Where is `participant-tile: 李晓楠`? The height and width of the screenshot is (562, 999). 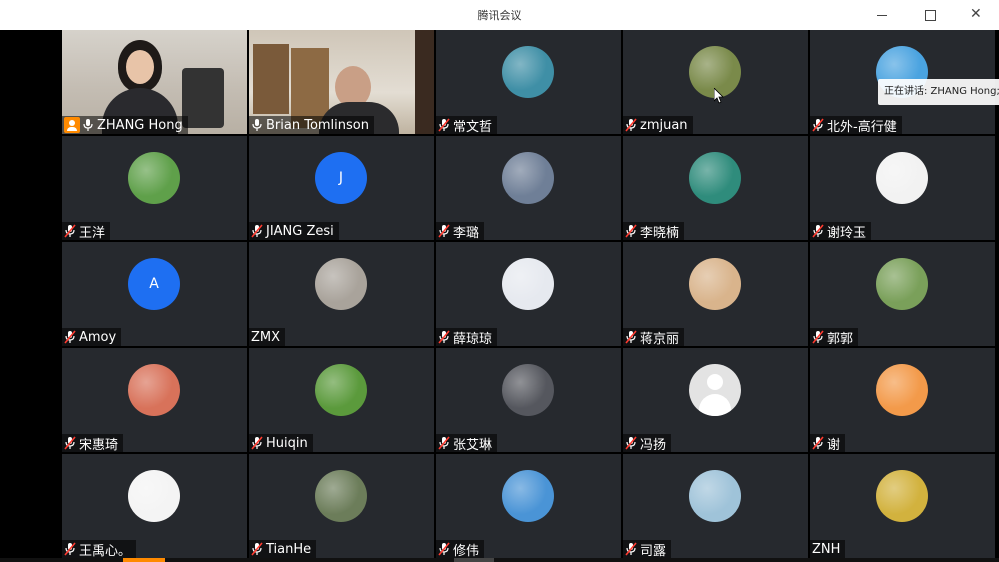 participant-tile: 李晓楠 is located at coordinates (715, 188).